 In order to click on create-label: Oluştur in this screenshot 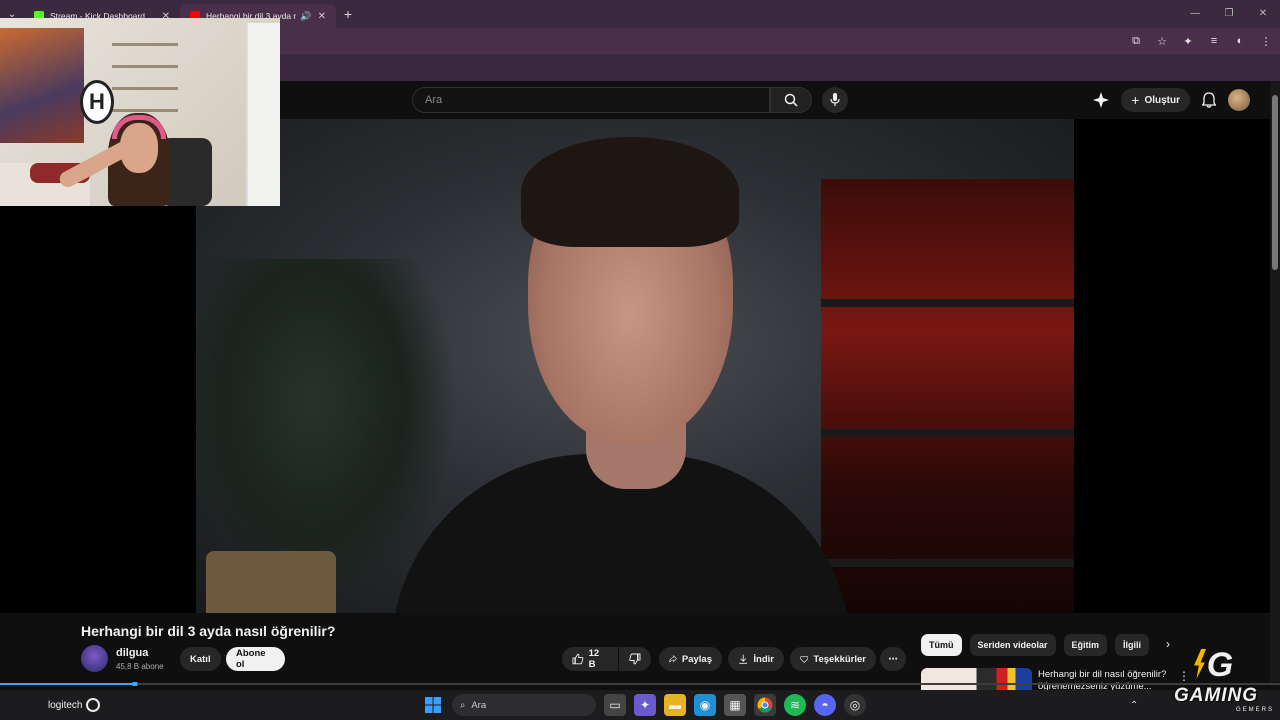, I will do `click(1162, 100)`.